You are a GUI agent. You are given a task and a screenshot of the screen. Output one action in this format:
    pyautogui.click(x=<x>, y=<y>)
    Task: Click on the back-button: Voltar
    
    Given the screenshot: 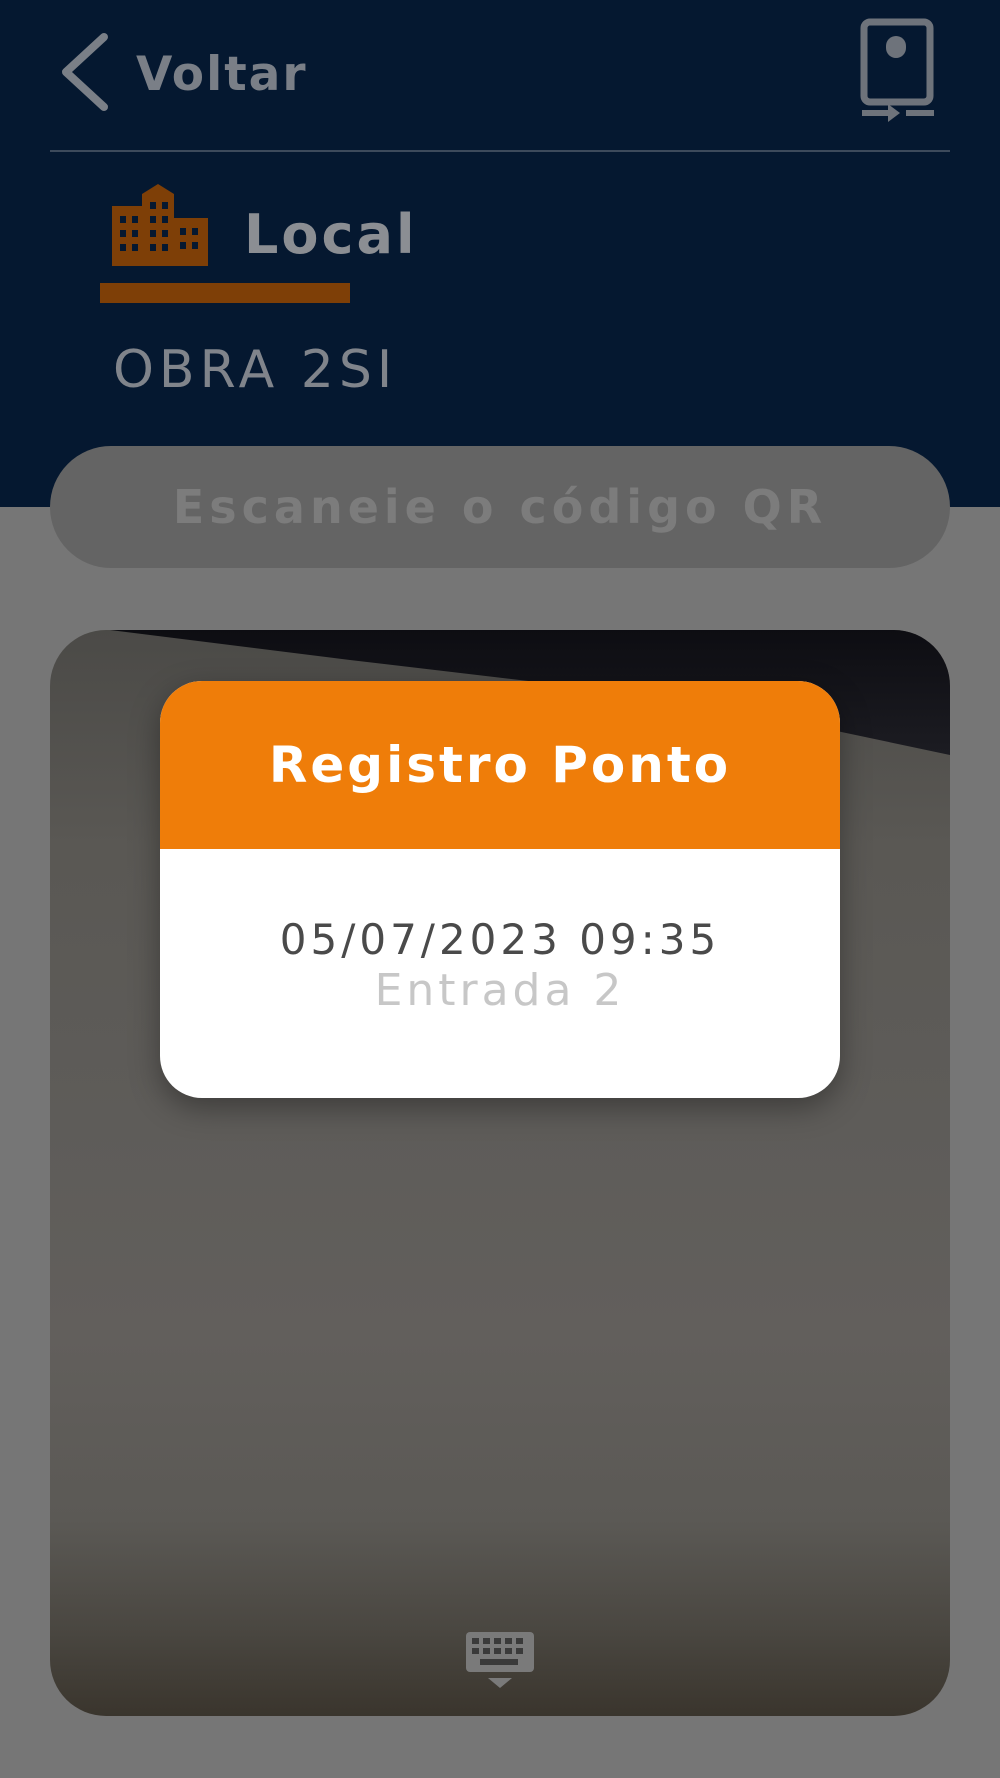 What is the action you would take?
    pyautogui.click(x=197, y=72)
    